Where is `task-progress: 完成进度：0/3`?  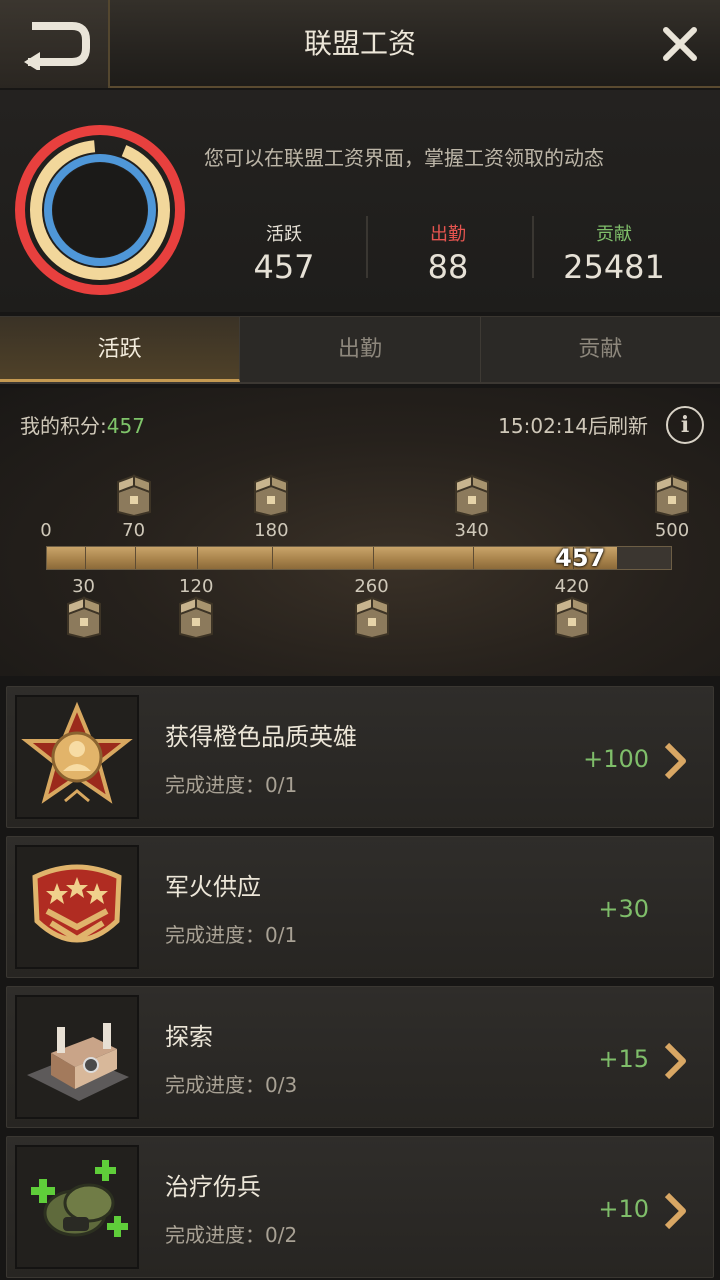 task-progress: 完成进度：0/3 is located at coordinates (231, 1083).